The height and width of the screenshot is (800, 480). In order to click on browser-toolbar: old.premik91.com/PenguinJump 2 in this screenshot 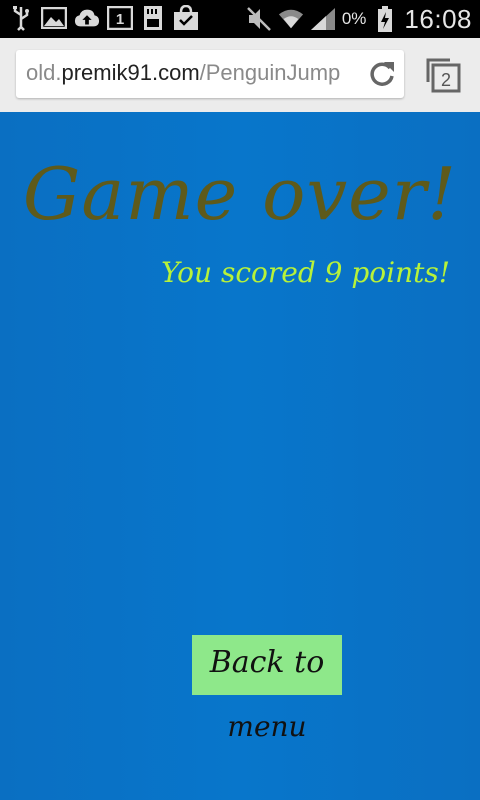, I will do `click(240, 75)`.